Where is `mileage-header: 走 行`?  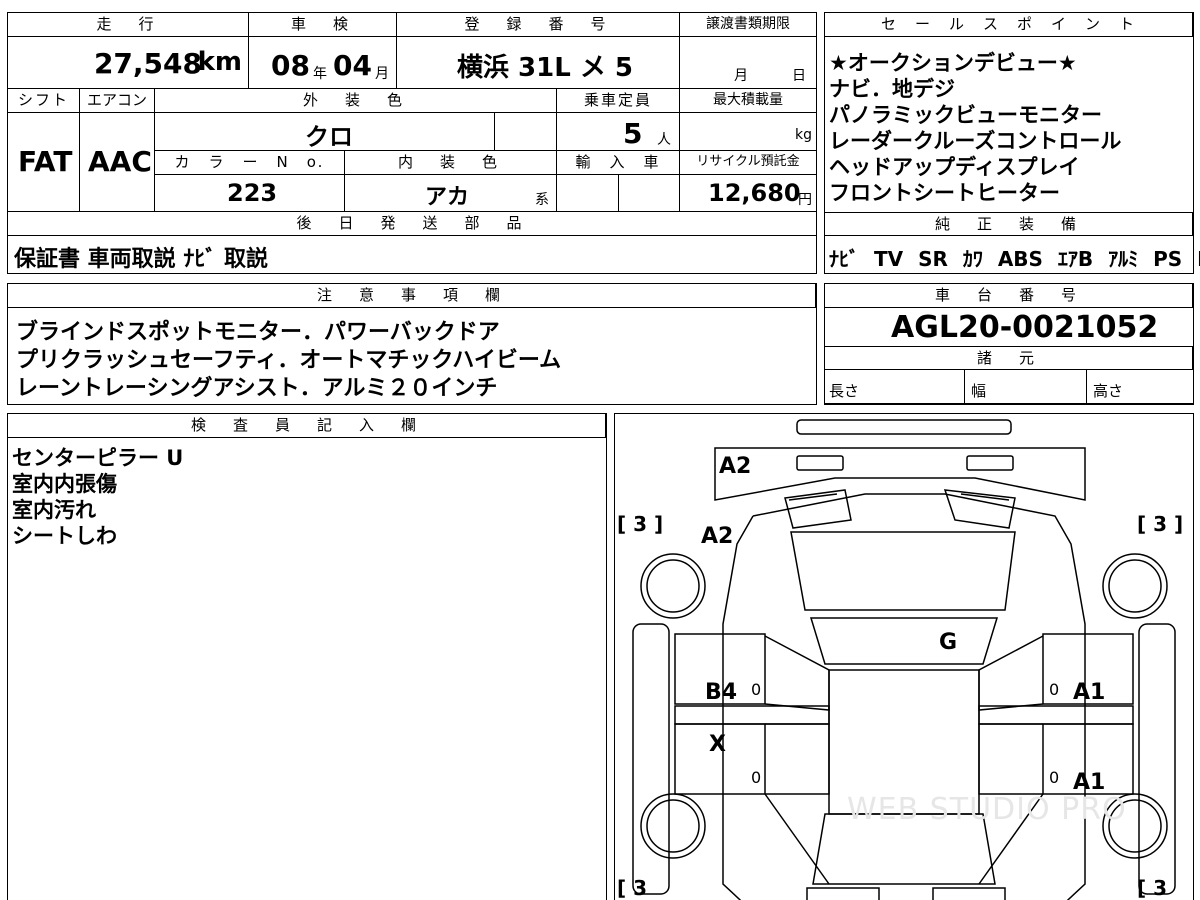
mileage-header: 走 行 is located at coordinates (128, 25).